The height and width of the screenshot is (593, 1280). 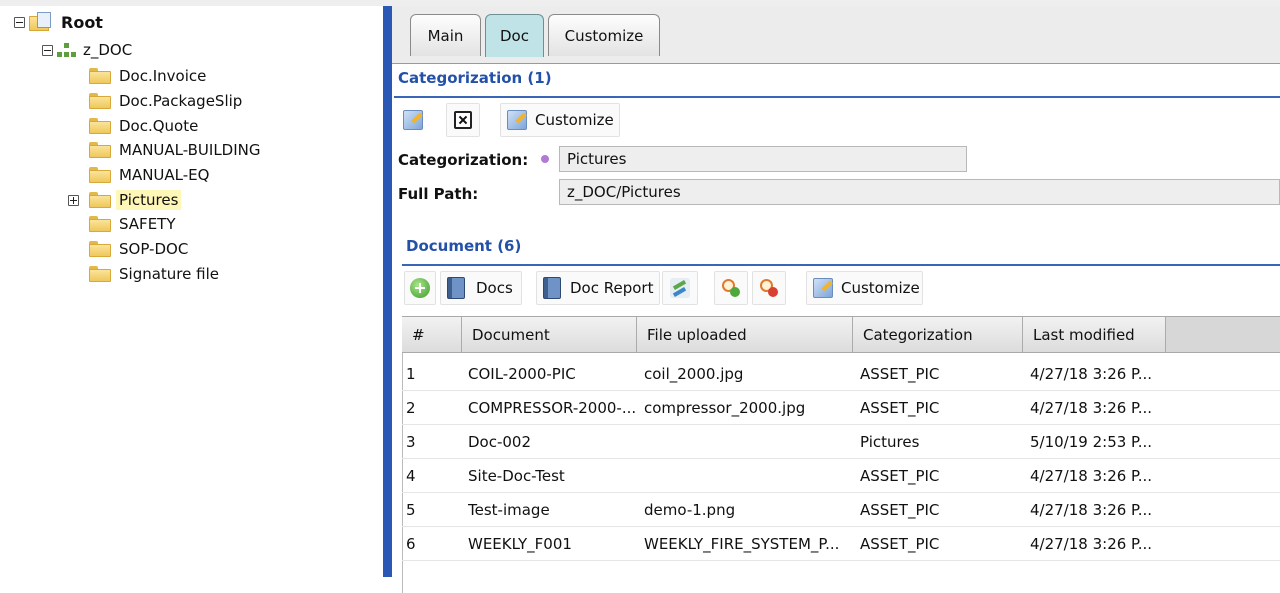 What do you see at coordinates (138, 249) in the screenshot?
I see `tree-node-folder: SOP-DOC` at bounding box center [138, 249].